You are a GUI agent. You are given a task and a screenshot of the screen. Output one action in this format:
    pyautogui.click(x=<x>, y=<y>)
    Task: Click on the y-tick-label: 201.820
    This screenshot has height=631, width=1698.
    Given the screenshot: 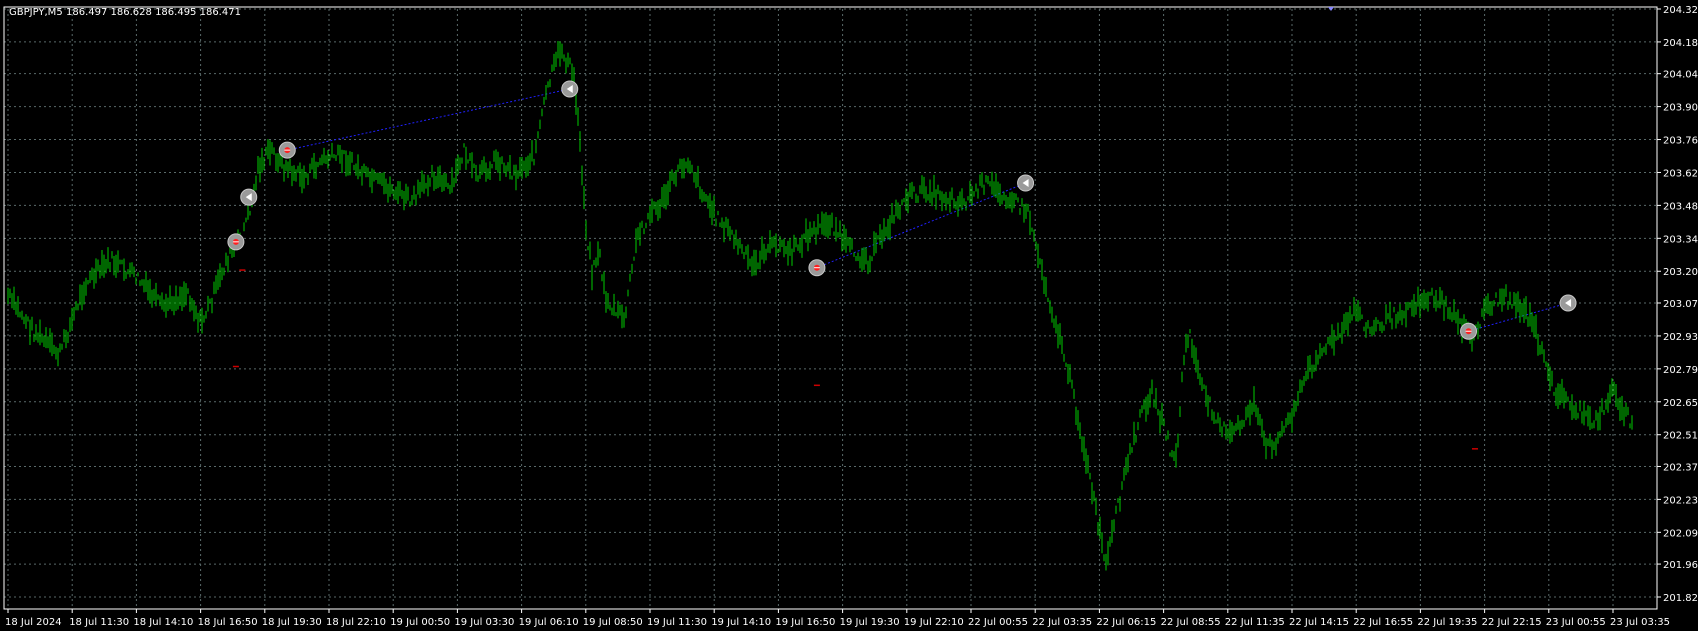 What is the action you would take?
    pyautogui.click(x=1680, y=598)
    